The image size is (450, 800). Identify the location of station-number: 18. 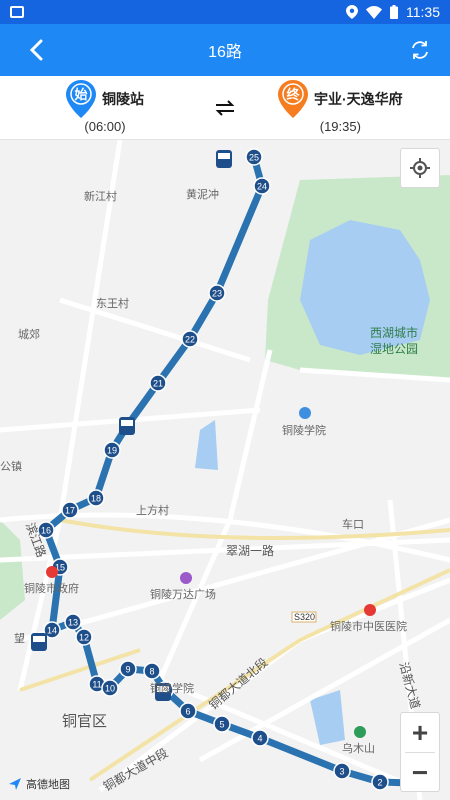
(96, 499).